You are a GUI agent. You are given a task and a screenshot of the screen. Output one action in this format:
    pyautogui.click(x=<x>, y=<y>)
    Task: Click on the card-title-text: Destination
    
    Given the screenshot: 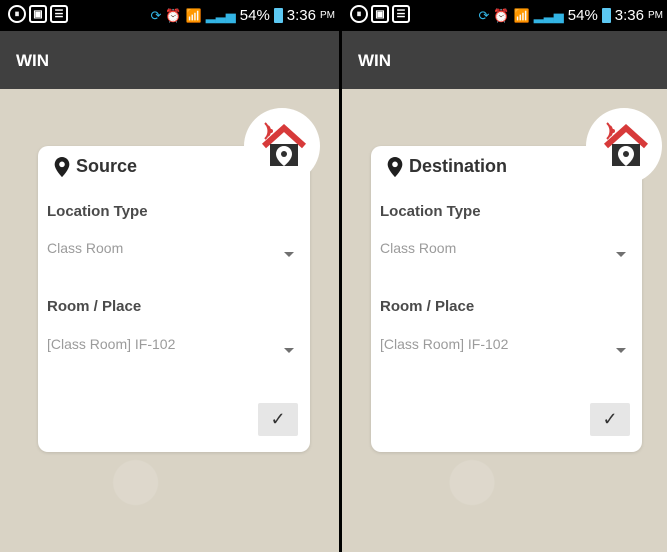 What is the action you would take?
    pyautogui.click(x=458, y=166)
    